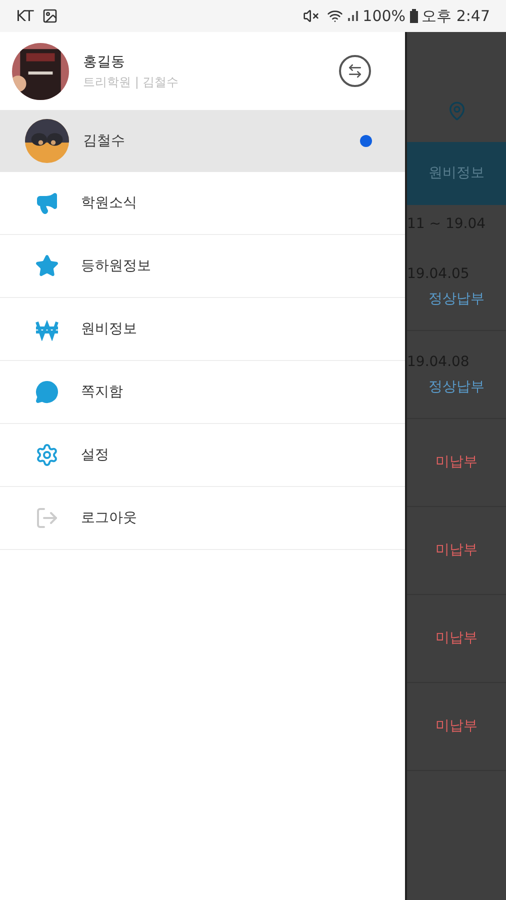 The image size is (506, 900). I want to click on chat-icon, so click(47, 392).